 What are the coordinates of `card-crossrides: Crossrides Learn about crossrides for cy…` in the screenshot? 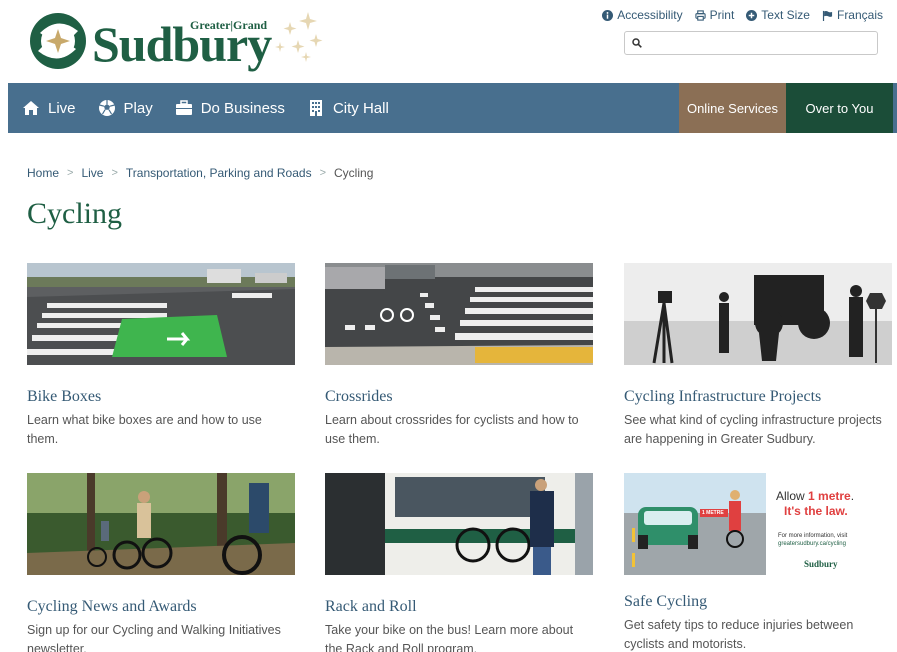 It's located at (459, 356).